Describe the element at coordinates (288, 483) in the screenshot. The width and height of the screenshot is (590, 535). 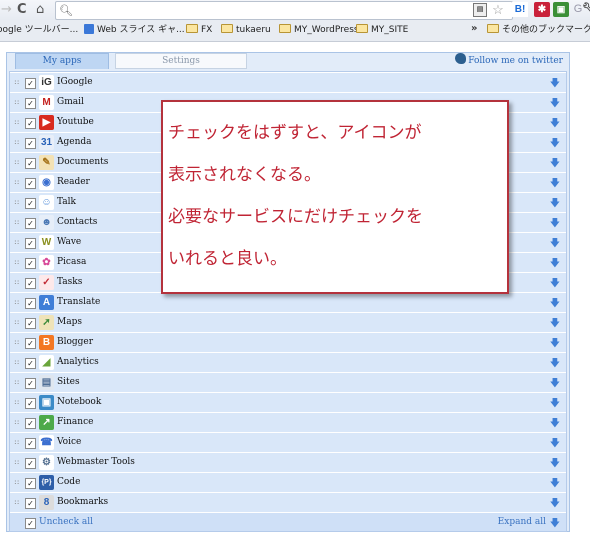
I see `app-row: :: ✓ {P} Code 🡇` at that location.